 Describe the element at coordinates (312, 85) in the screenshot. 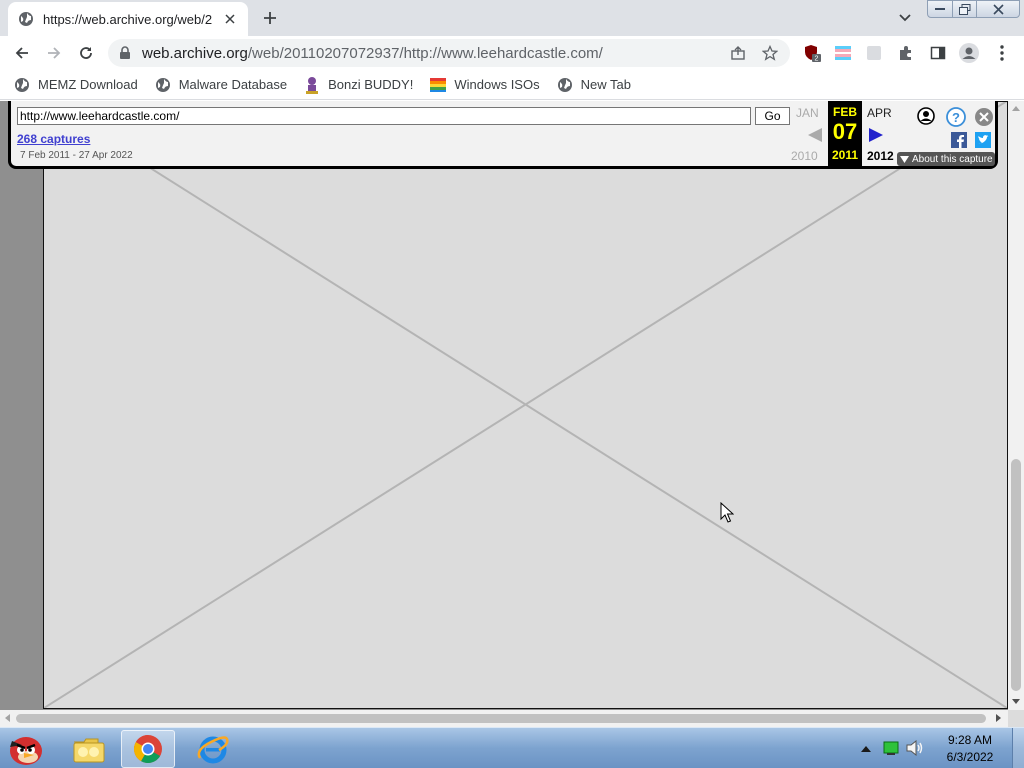

I see `bonzi-icon` at that location.